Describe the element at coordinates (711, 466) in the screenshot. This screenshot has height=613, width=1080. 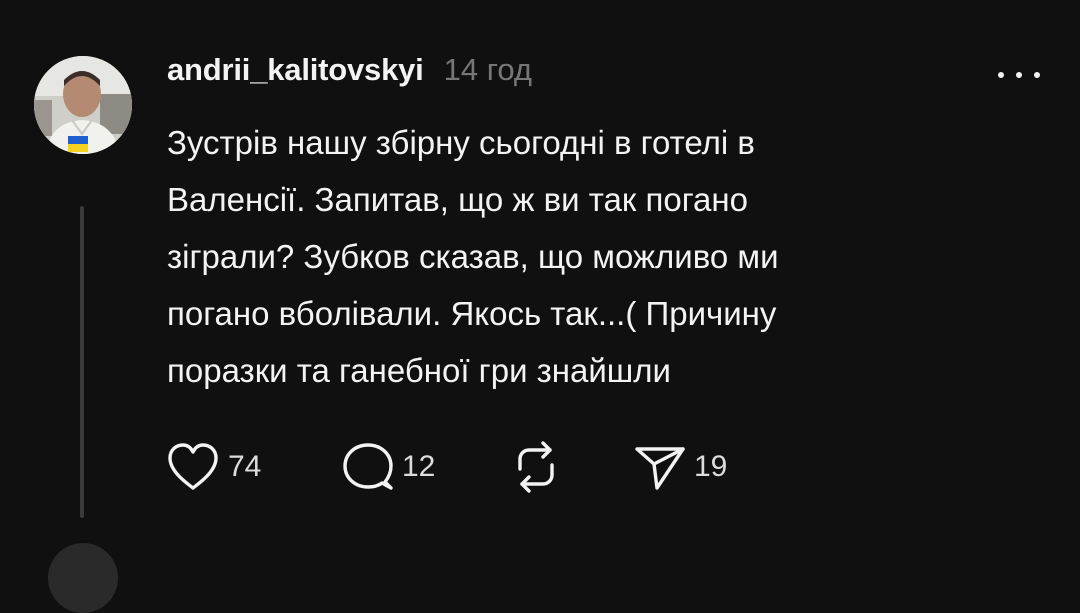
I see `share-count: 19` at that location.